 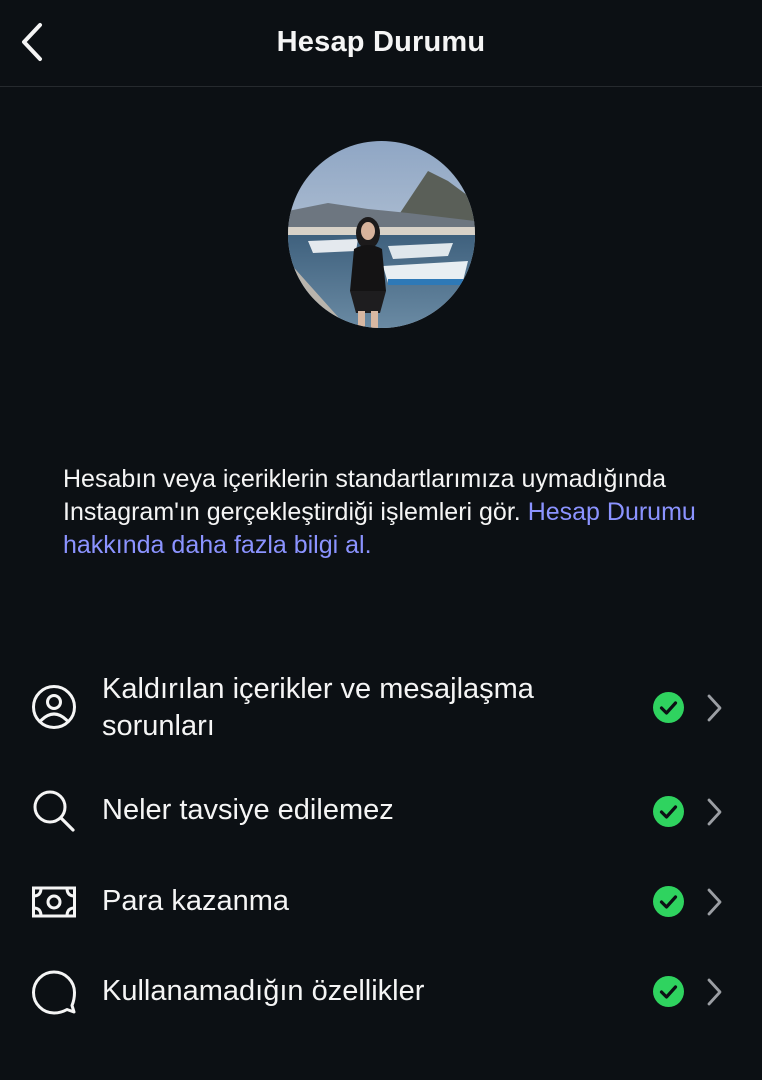 What do you see at coordinates (54, 992) in the screenshot?
I see `chat-bubble-icon` at bounding box center [54, 992].